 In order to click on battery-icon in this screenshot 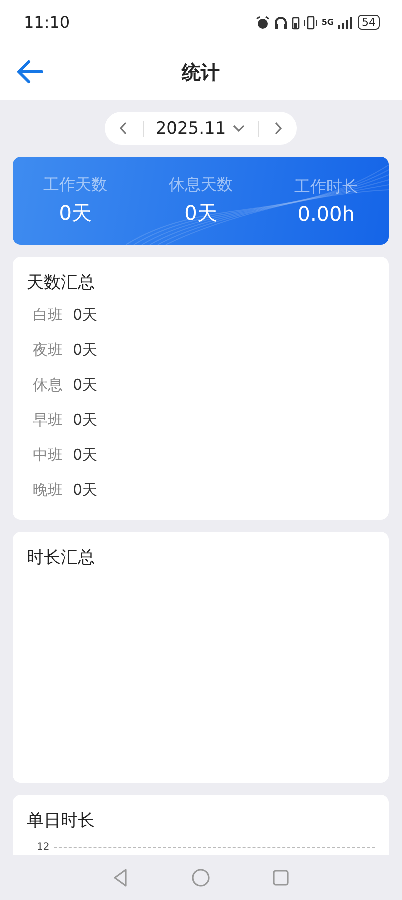, I will do `click(296, 23)`.